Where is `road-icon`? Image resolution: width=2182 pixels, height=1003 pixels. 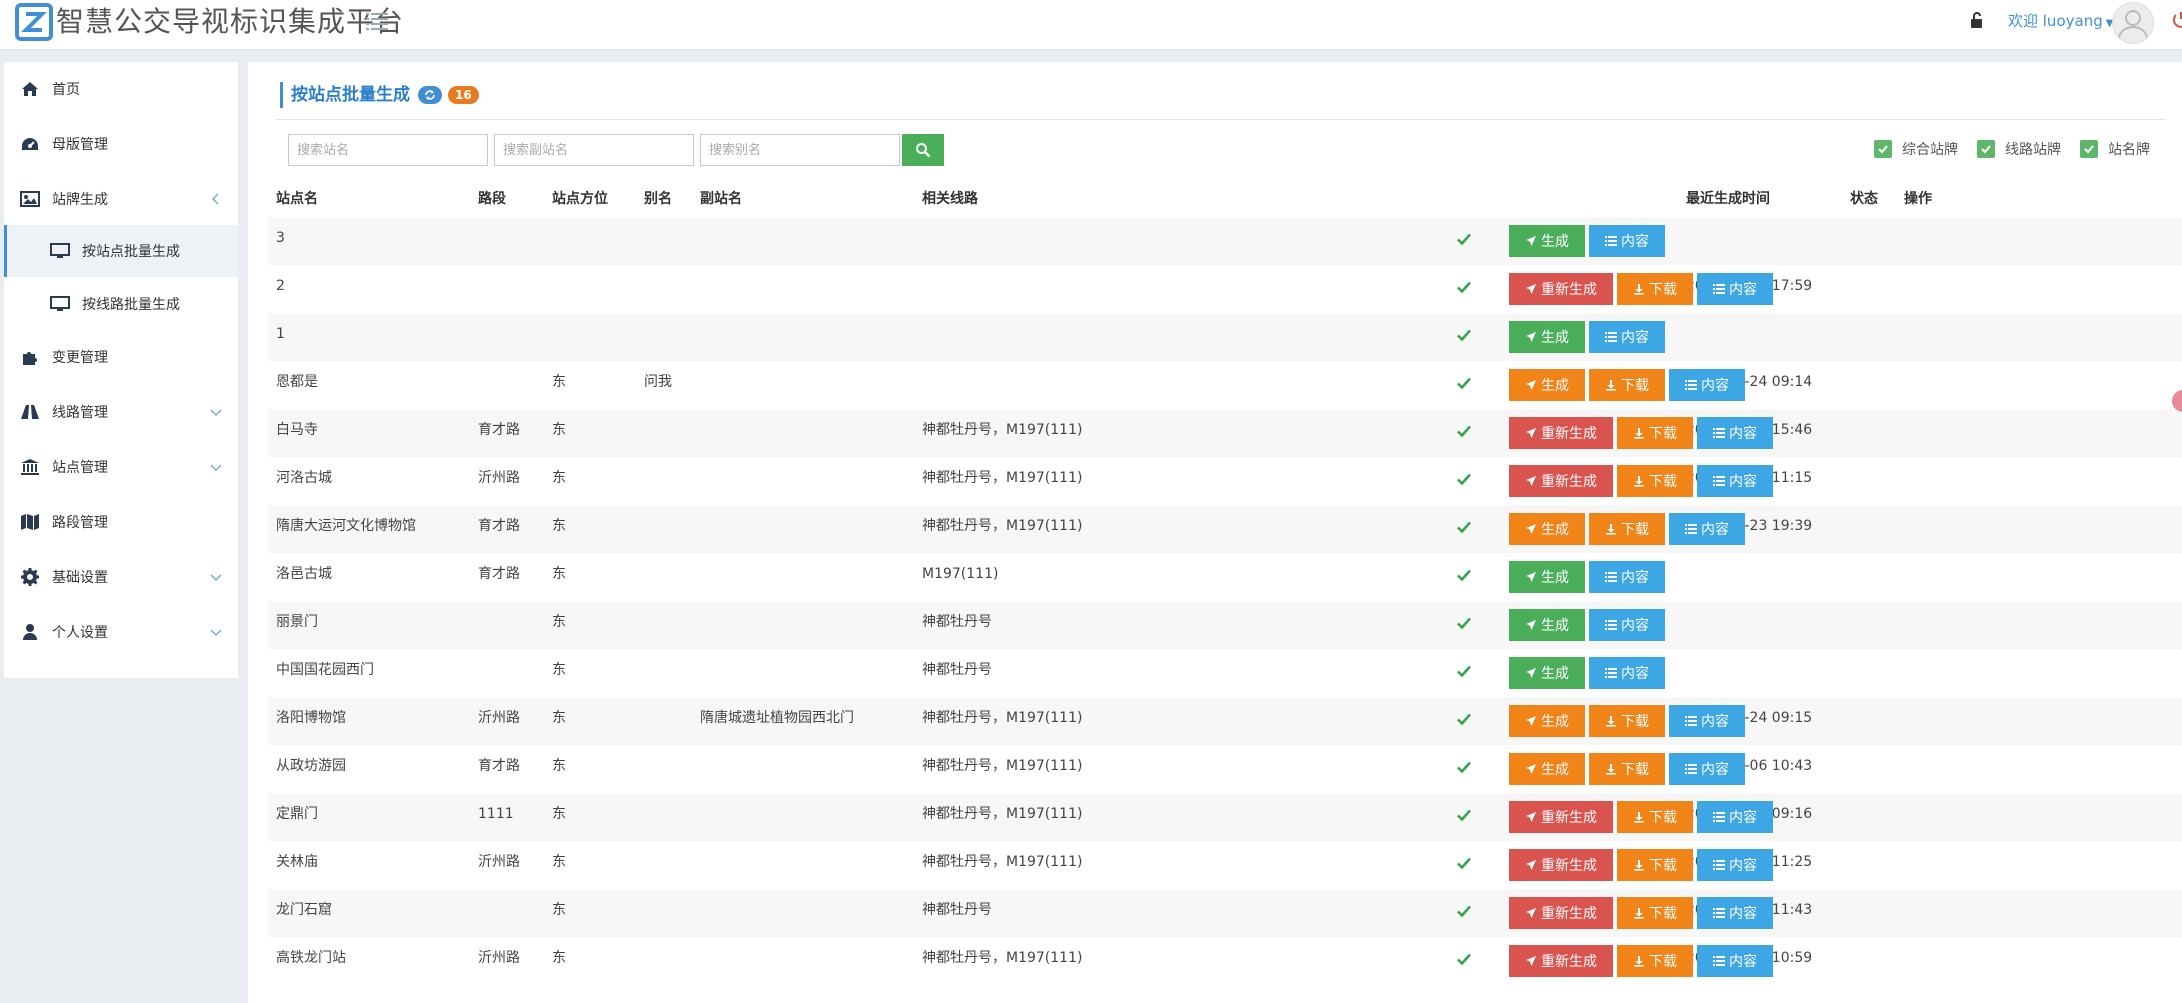 road-icon is located at coordinates (30, 412).